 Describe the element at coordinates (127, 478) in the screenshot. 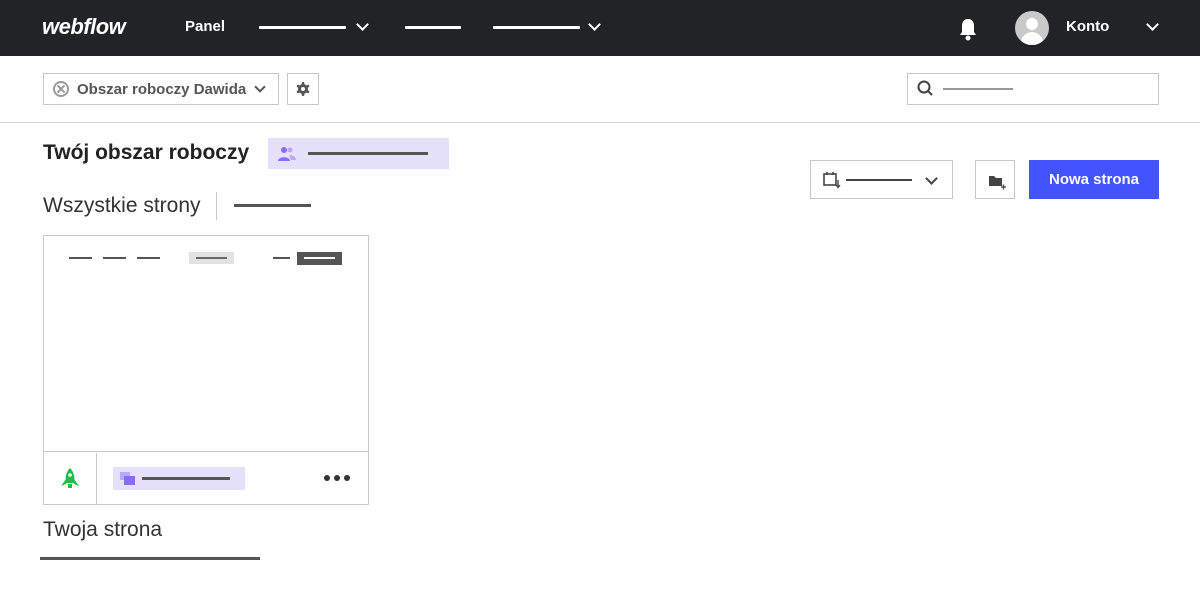

I see `pages-icon` at that location.